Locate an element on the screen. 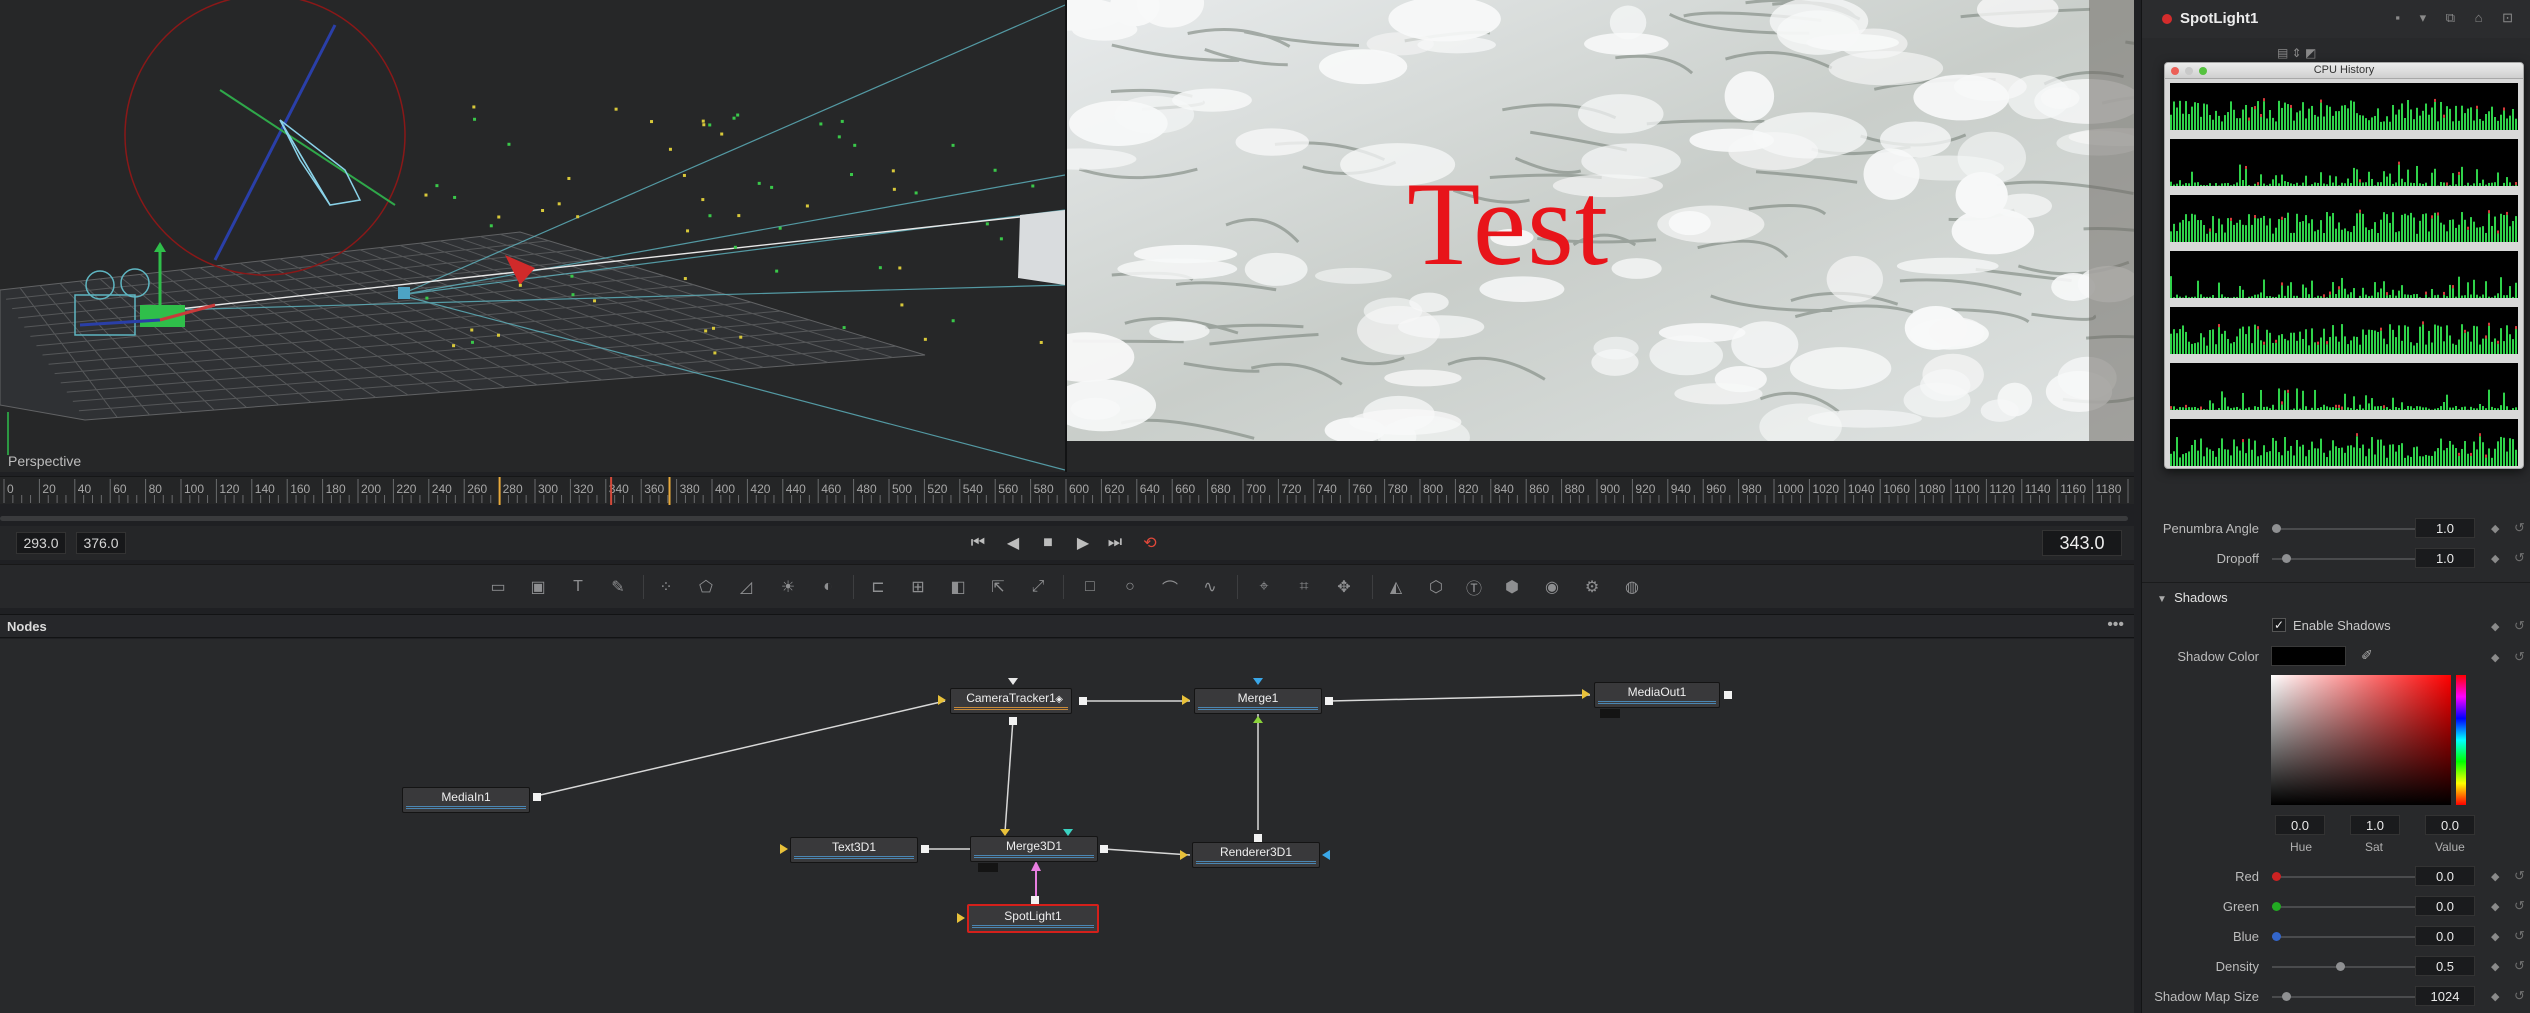 This screenshot has width=2530, height=1013. rectangle-mask-tool-icon: □ is located at coordinates (1090, 587).